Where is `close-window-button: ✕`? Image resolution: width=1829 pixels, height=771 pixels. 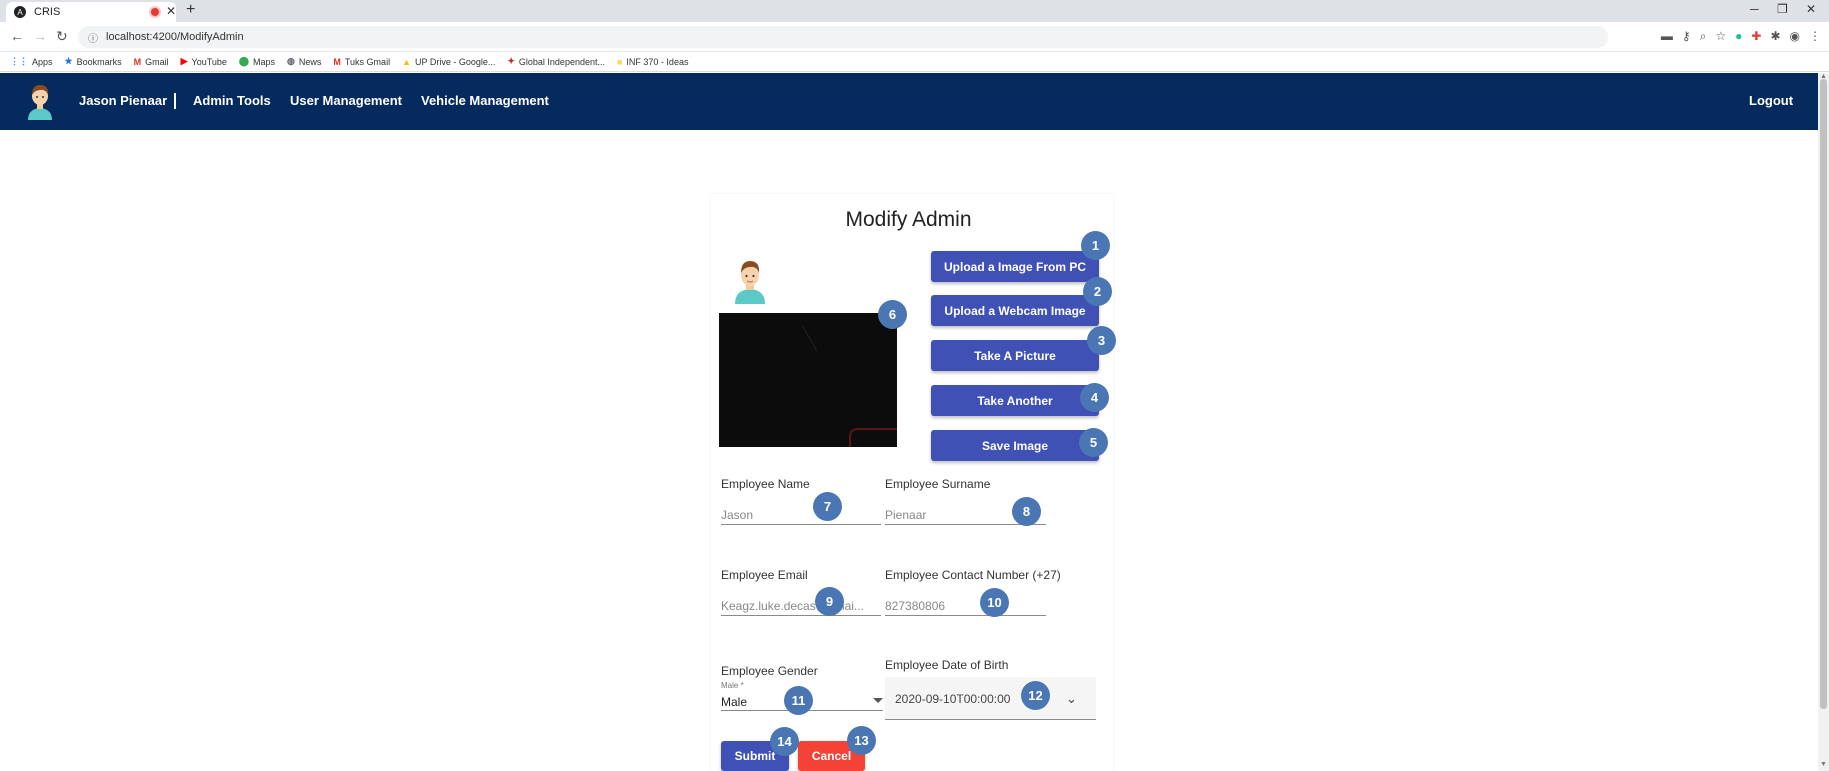 close-window-button: ✕ is located at coordinates (1811, 9).